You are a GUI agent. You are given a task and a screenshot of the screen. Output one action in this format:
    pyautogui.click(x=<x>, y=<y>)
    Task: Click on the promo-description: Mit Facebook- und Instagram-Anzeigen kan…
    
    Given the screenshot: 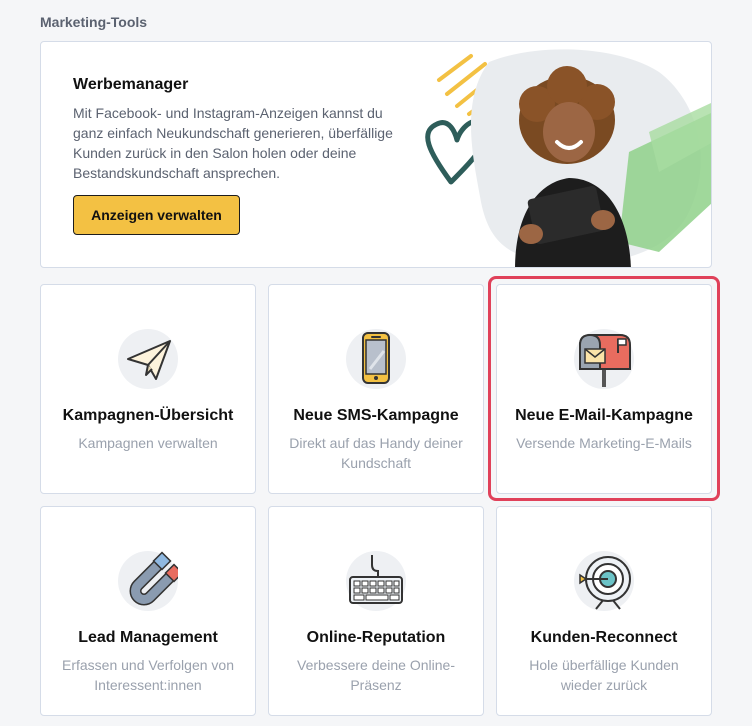 What is the action you would take?
    pyautogui.click(x=233, y=143)
    